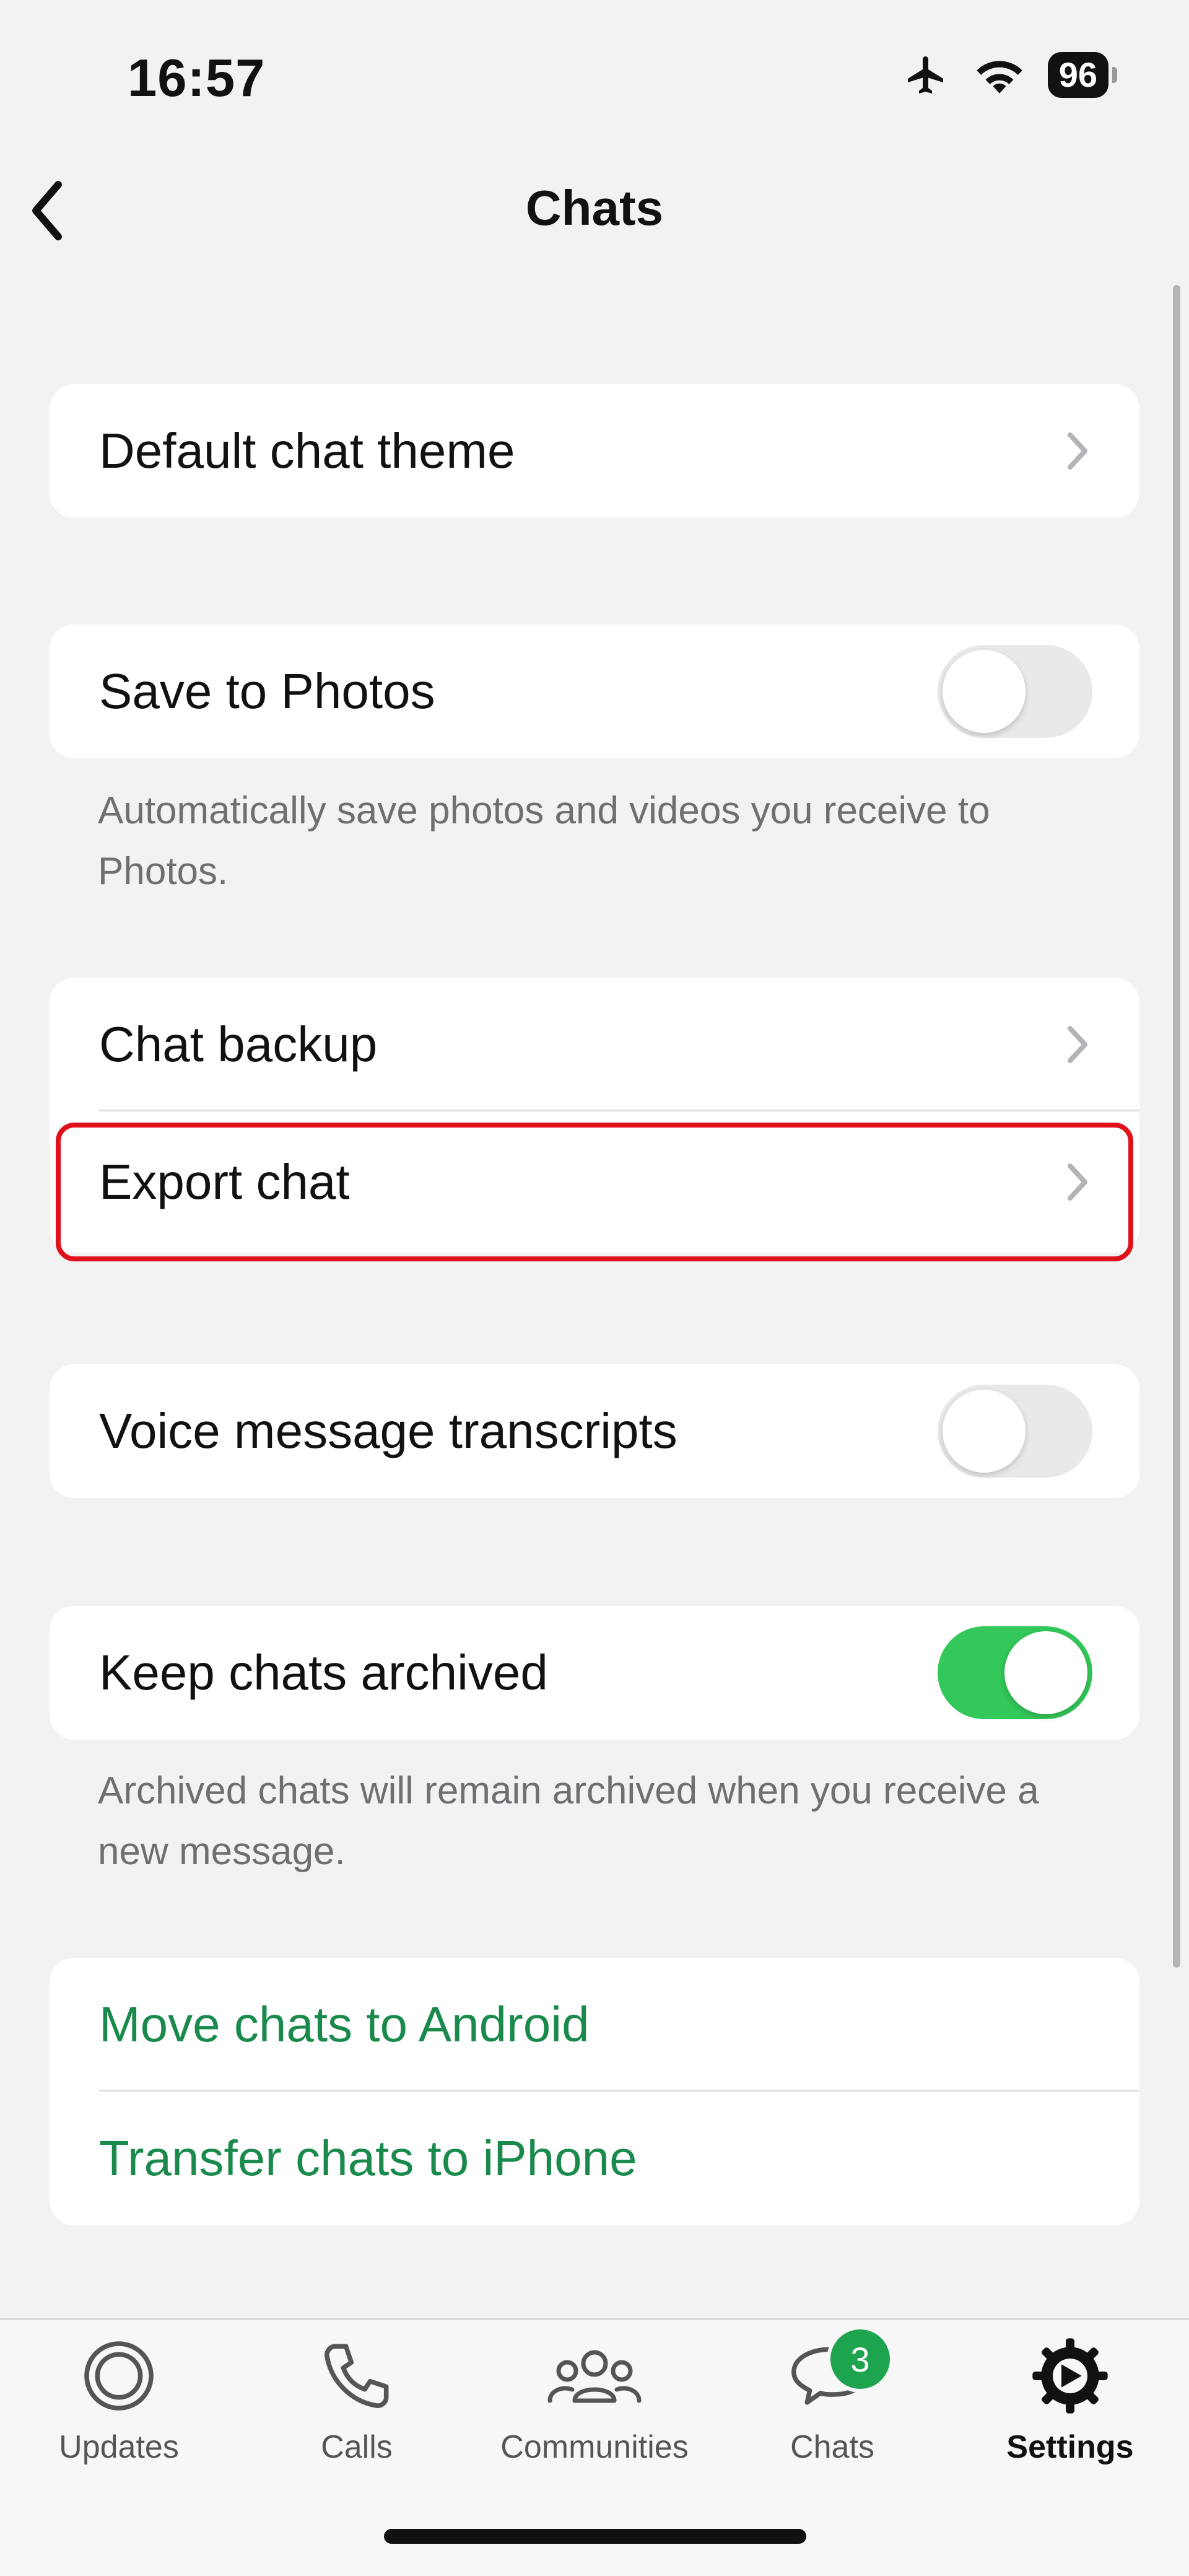 Image resolution: width=1189 pixels, height=2576 pixels. Describe the element at coordinates (238, 1044) in the screenshot. I see `chat-backup-label: Chat backup` at that location.